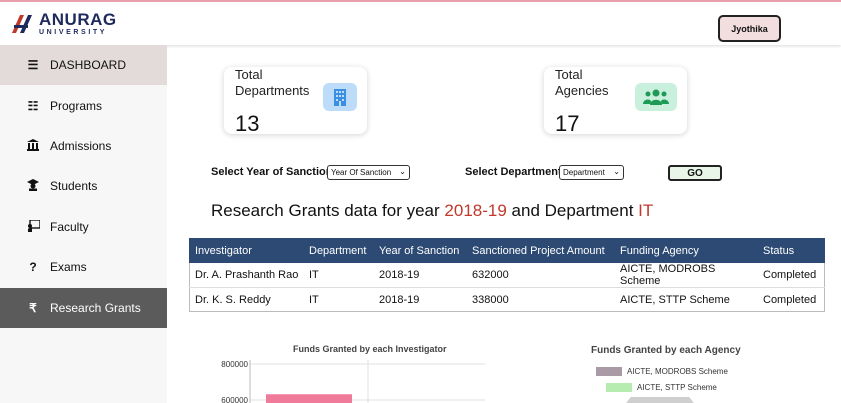  Describe the element at coordinates (567, 123) in the screenshot. I see `card-value: 17` at that location.